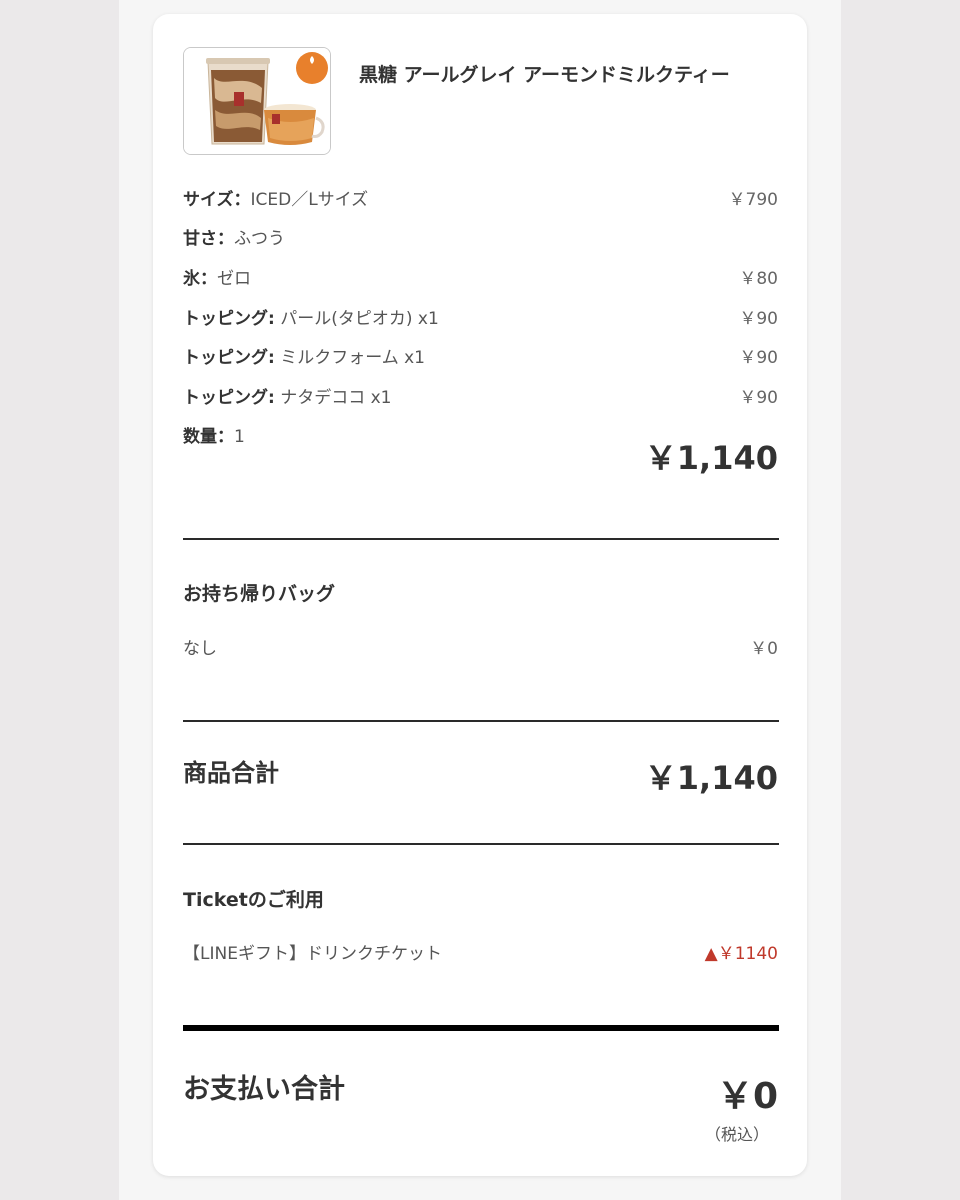 This screenshot has width=960, height=1200. Describe the element at coordinates (208, 239) in the screenshot. I see `option-label: 甘さ：` at that location.